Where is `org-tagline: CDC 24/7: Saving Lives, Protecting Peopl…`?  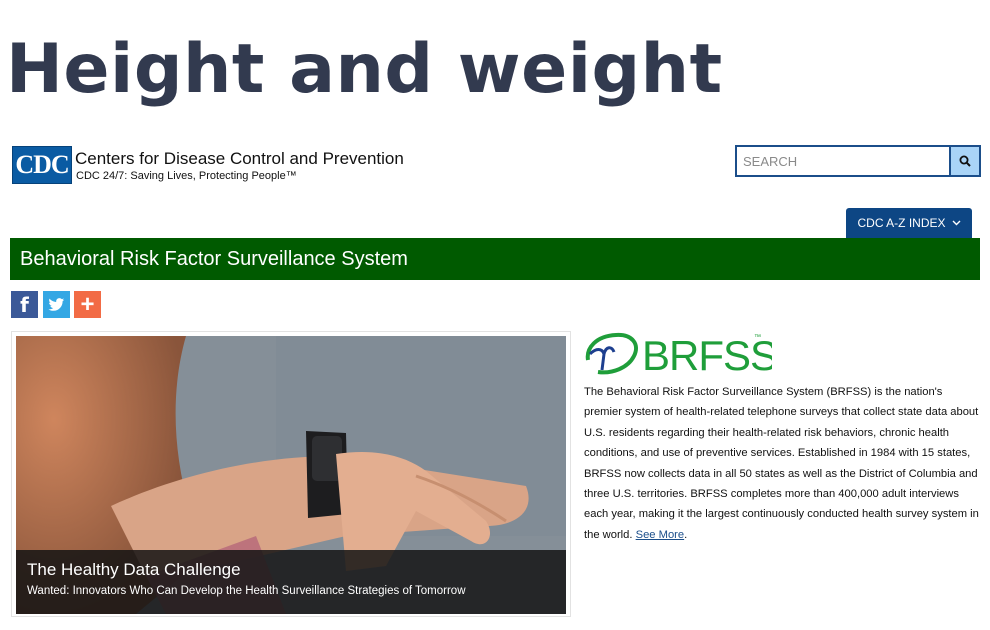 org-tagline: CDC 24/7: Saving Lives, Protecting Peopl… is located at coordinates (186, 176).